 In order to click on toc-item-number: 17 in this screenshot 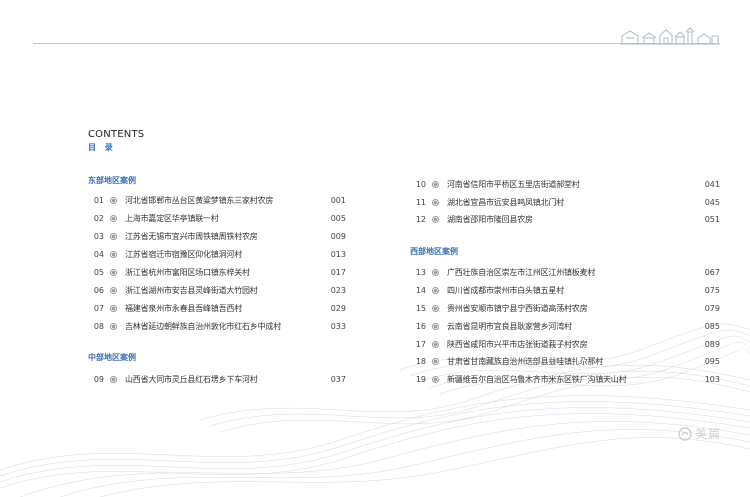, I will do `click(420, 344)`.